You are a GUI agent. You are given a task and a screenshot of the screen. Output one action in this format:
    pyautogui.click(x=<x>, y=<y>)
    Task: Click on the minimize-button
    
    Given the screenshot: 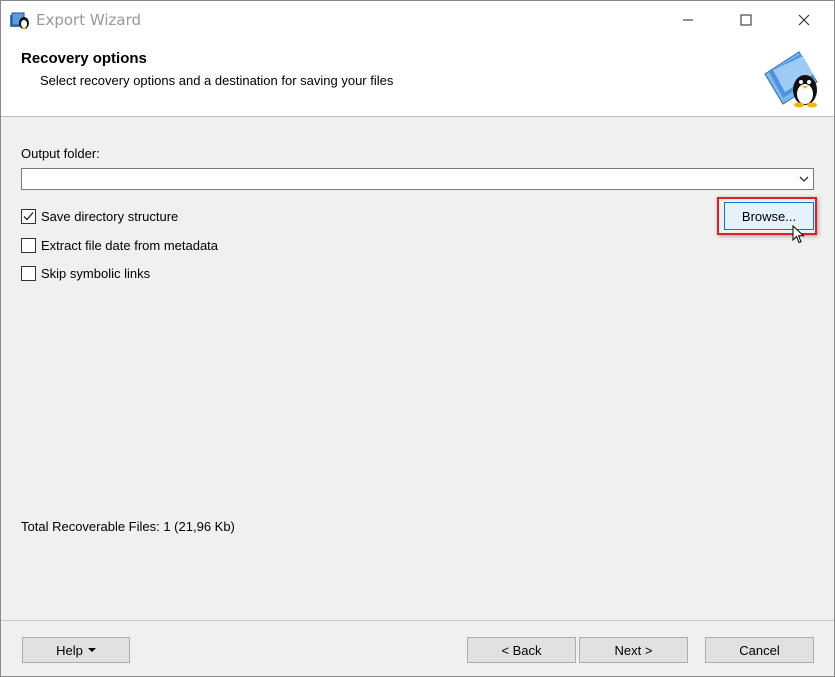 What is the action you would take?
    pyautogui.click(x=688, y=19)
    